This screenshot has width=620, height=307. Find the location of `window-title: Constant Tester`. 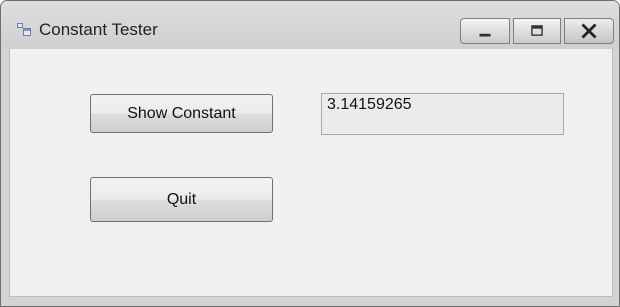

window-title: Constant Tester is located at coordinates (98, 29).